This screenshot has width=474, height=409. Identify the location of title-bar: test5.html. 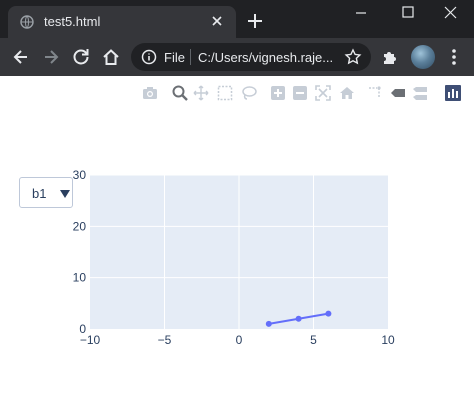
(237, 19).